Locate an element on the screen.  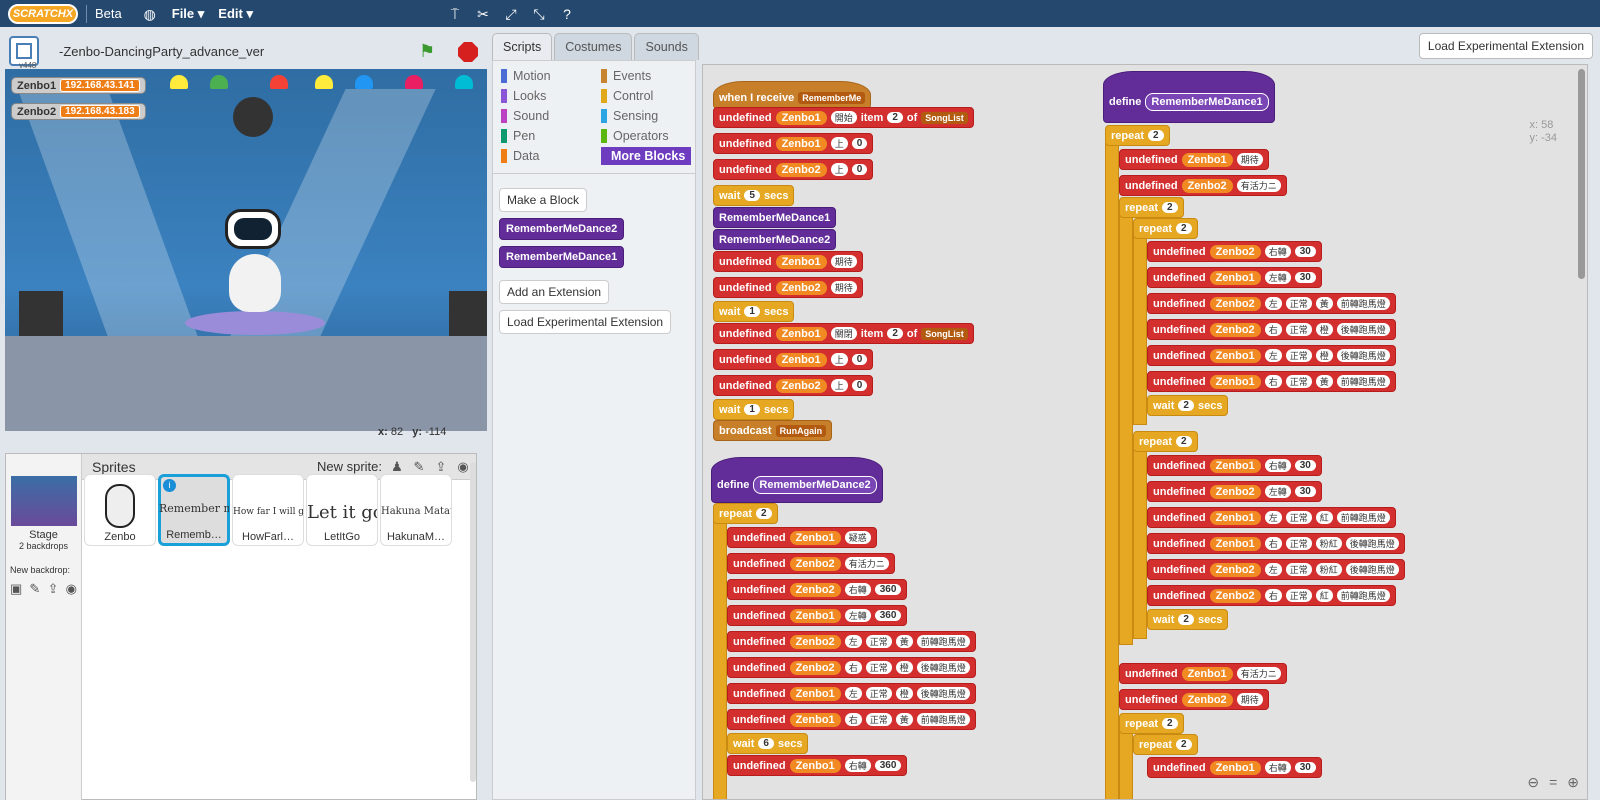
category-more-blocks: More Blocks is located at coordinates (646, 156).